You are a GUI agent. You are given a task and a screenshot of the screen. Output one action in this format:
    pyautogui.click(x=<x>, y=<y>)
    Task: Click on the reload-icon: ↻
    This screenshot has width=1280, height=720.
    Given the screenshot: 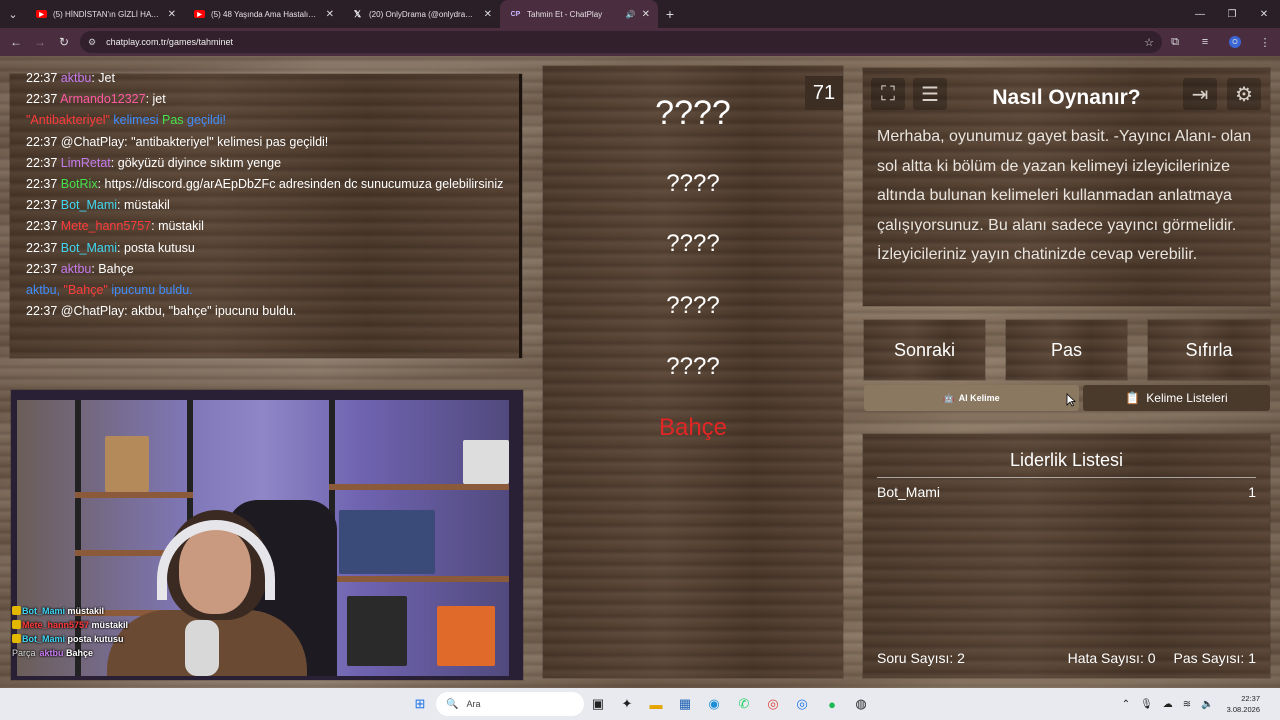 What is the action you would take?
    pyautogui.click(x=64, y=42)
    